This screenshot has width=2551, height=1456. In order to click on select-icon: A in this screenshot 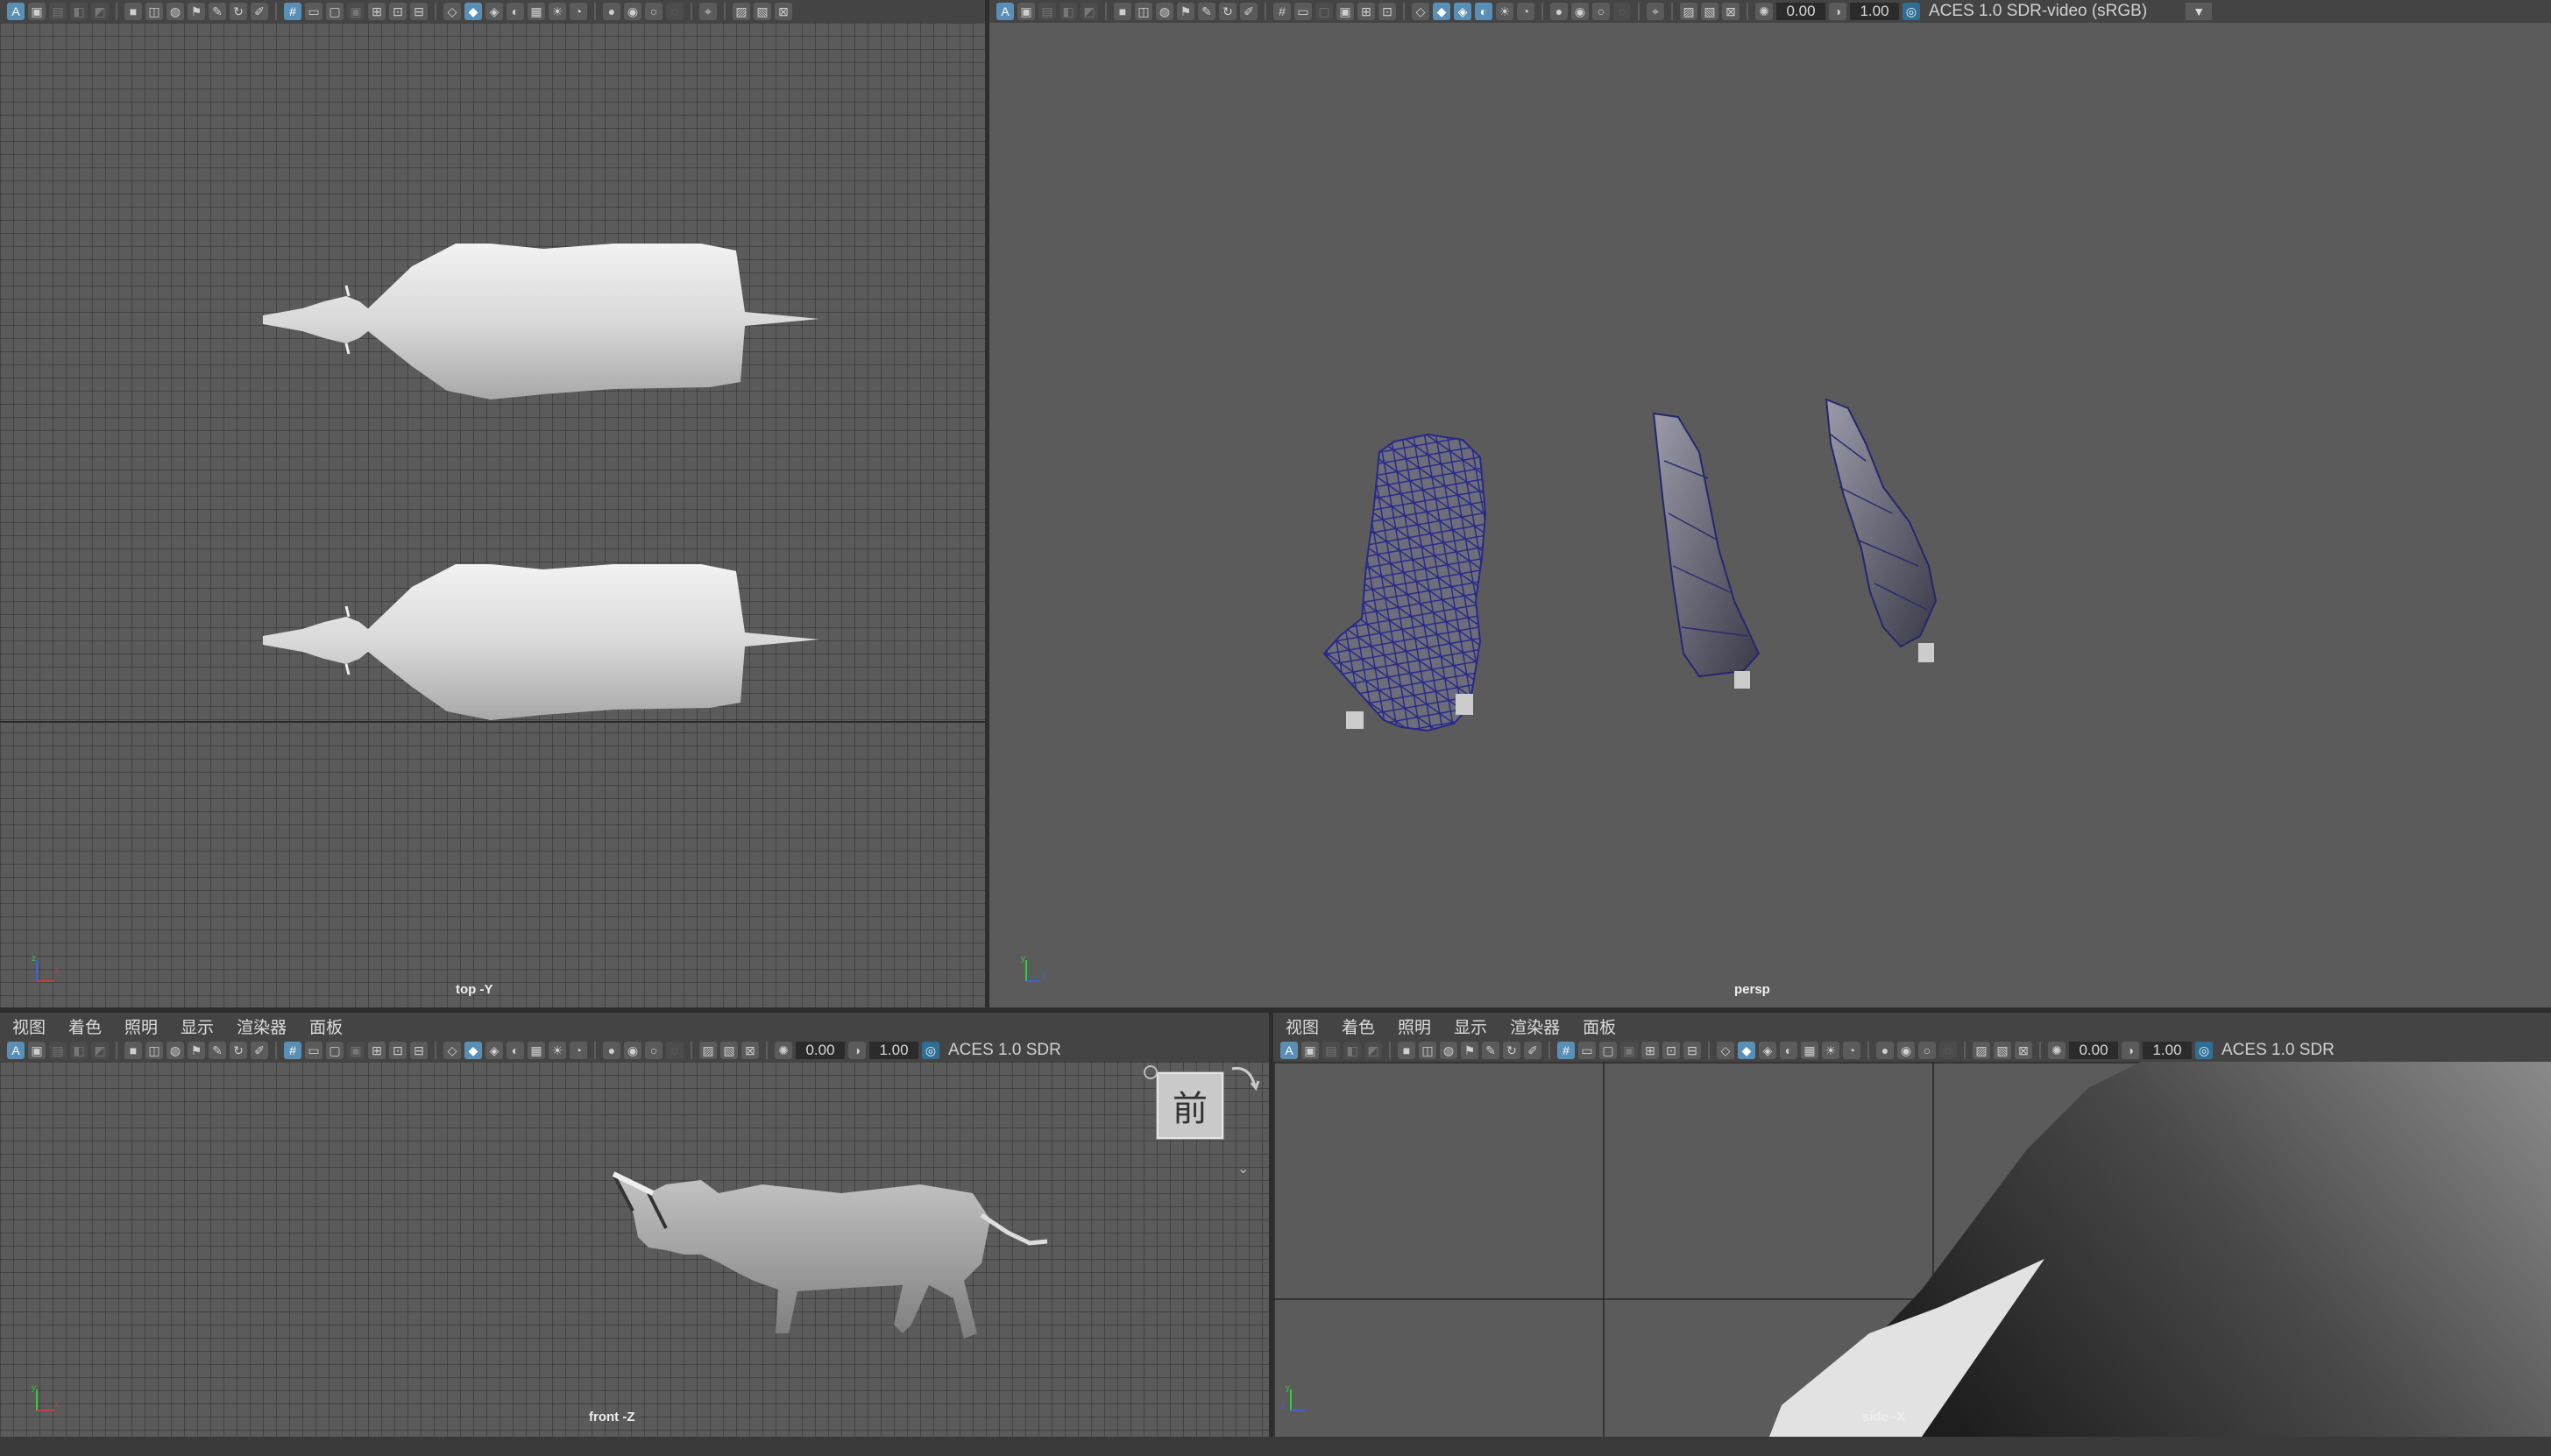, I will do `click(1005, 11)`.